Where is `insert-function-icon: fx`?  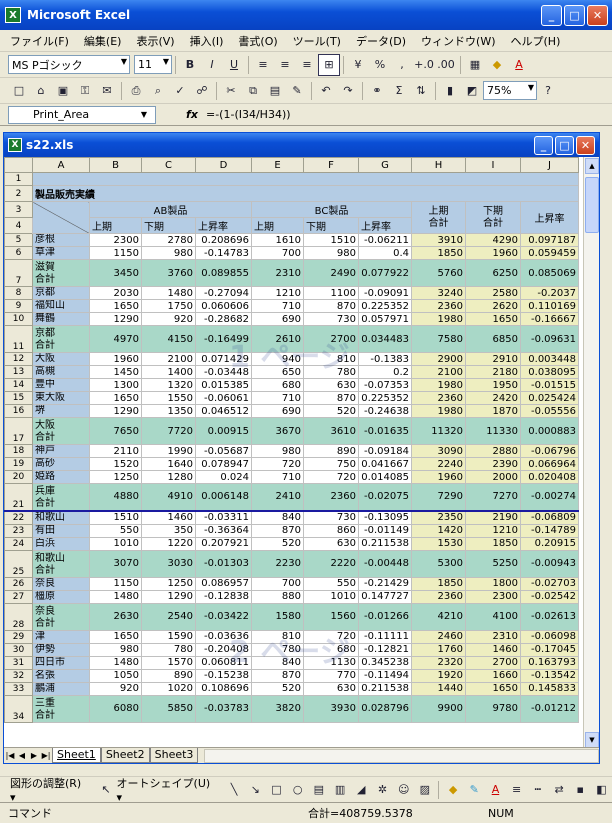 insert-function-icon: fx is located at coordinates (192, 114).